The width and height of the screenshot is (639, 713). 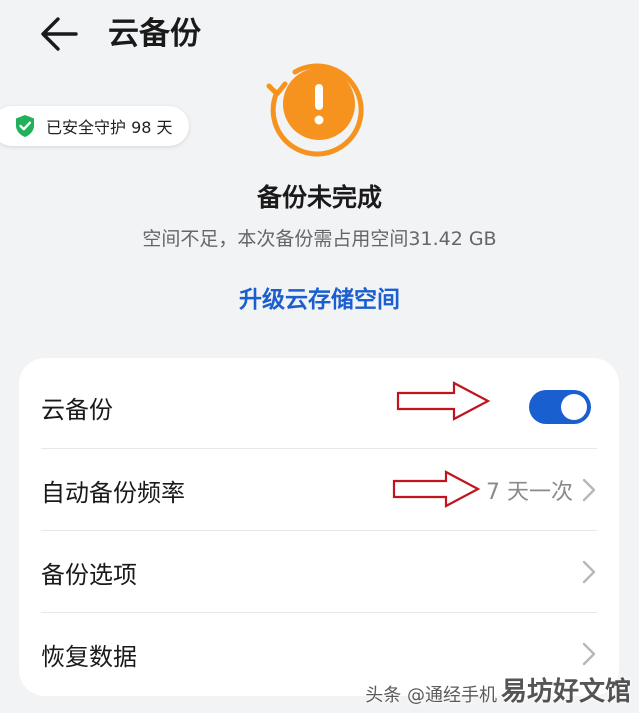 I want to click on restore-data-label: 恢复数据, so click(x=89, y=656).